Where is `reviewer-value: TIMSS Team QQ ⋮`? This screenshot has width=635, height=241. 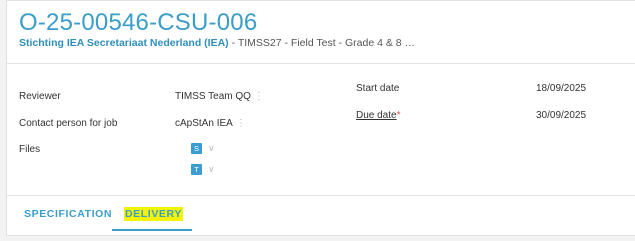 reviewer-value: TIMSS Team QQ ⋮ is located at coordinates (219, 96).